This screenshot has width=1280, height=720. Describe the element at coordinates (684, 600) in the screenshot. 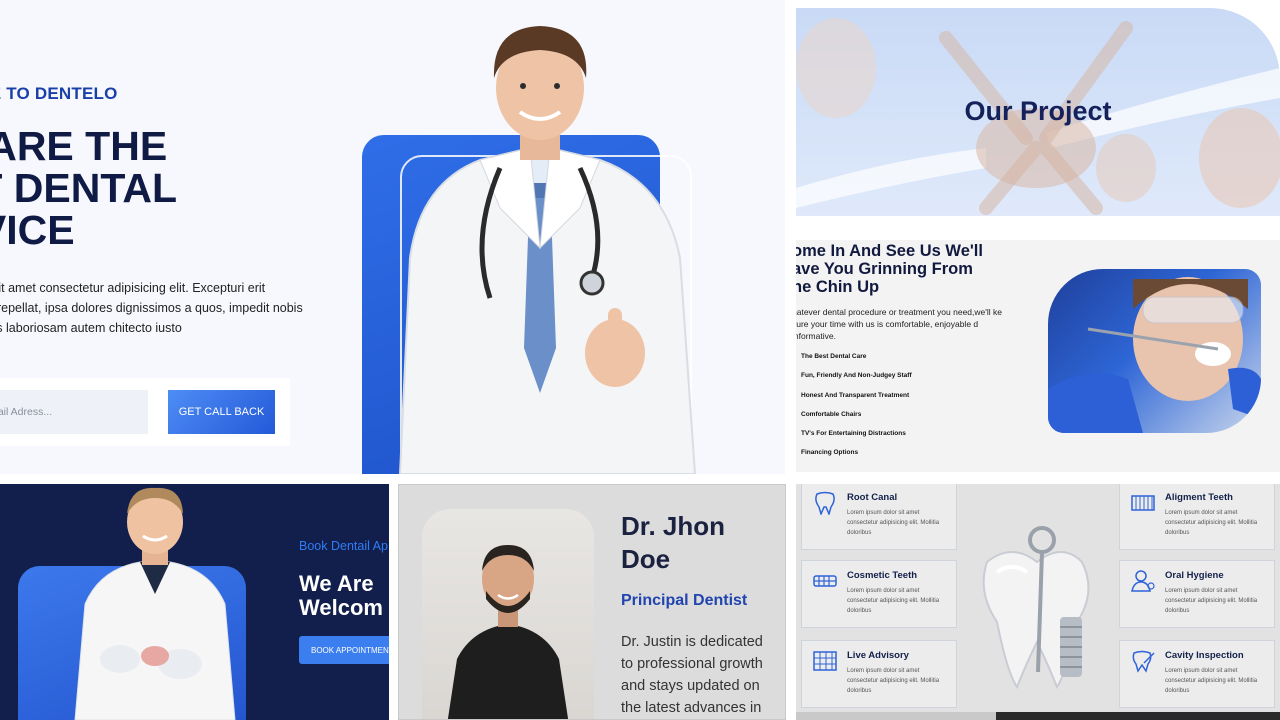

I see `doctor-role: Principal Dentist` at that location.